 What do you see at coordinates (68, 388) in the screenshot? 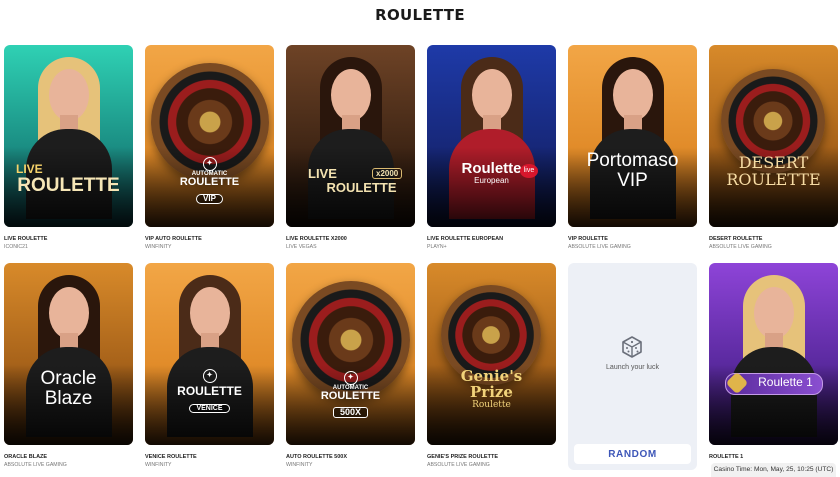
I see `game-logo: Oracle Blaze` at bounding box center [68, 388].